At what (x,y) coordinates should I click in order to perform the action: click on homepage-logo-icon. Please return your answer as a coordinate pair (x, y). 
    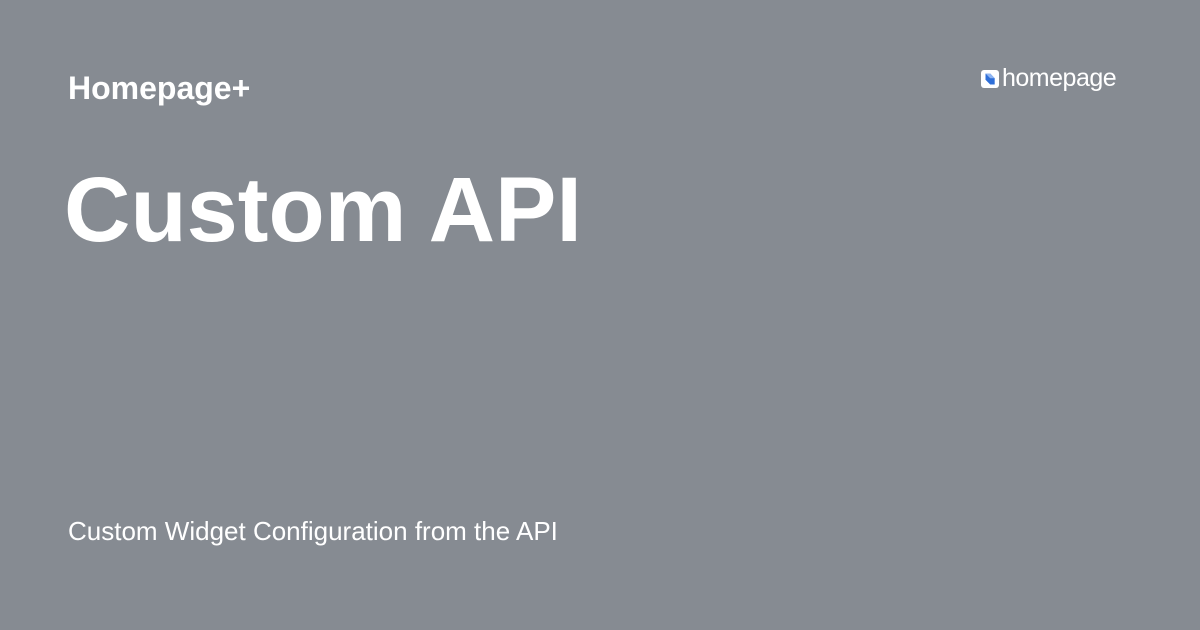
    Looking at the image, I should click on (990, 79).